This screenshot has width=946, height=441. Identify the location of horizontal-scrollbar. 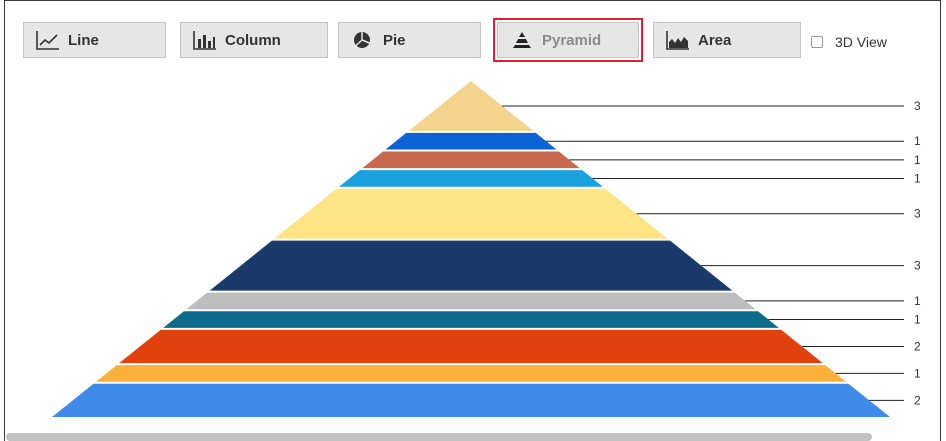
(439, 437).